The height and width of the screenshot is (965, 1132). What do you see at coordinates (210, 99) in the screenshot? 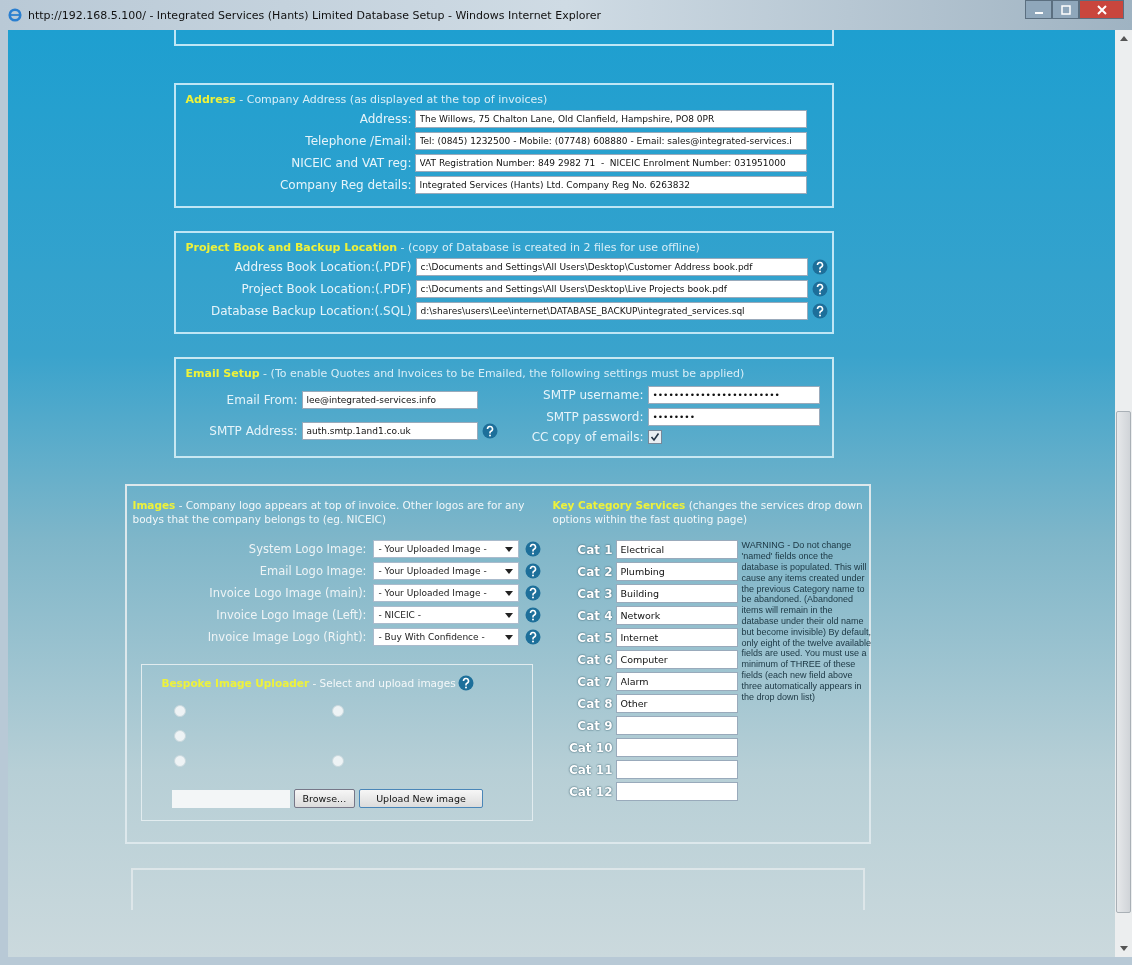
I see `section-heading: Address` at bounding box center [210, 99].